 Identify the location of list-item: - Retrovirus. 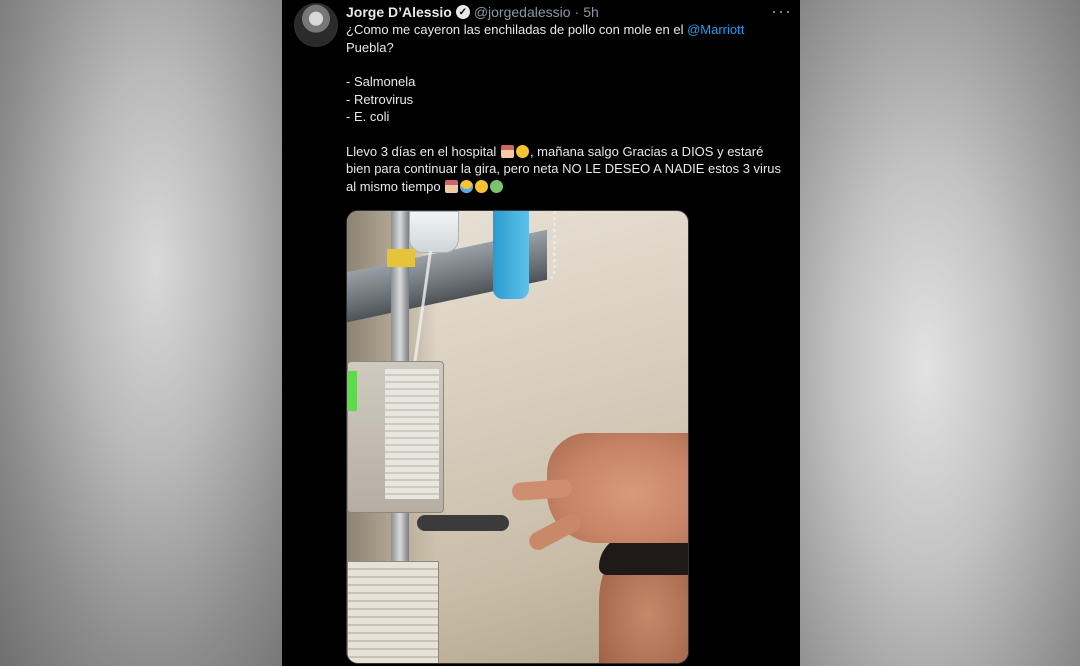
(380, 99).